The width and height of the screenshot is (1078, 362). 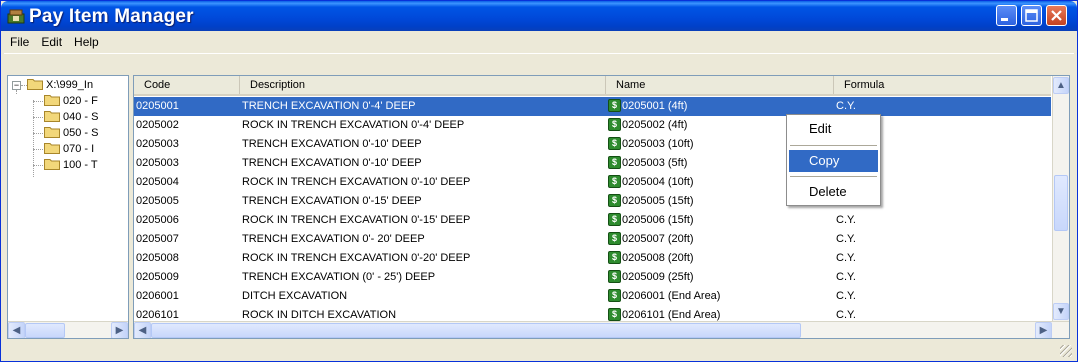 What do you see at coordinates (19, 40) in the screenshot?
I see `menu-file: File` at bounding box center [19, 40].